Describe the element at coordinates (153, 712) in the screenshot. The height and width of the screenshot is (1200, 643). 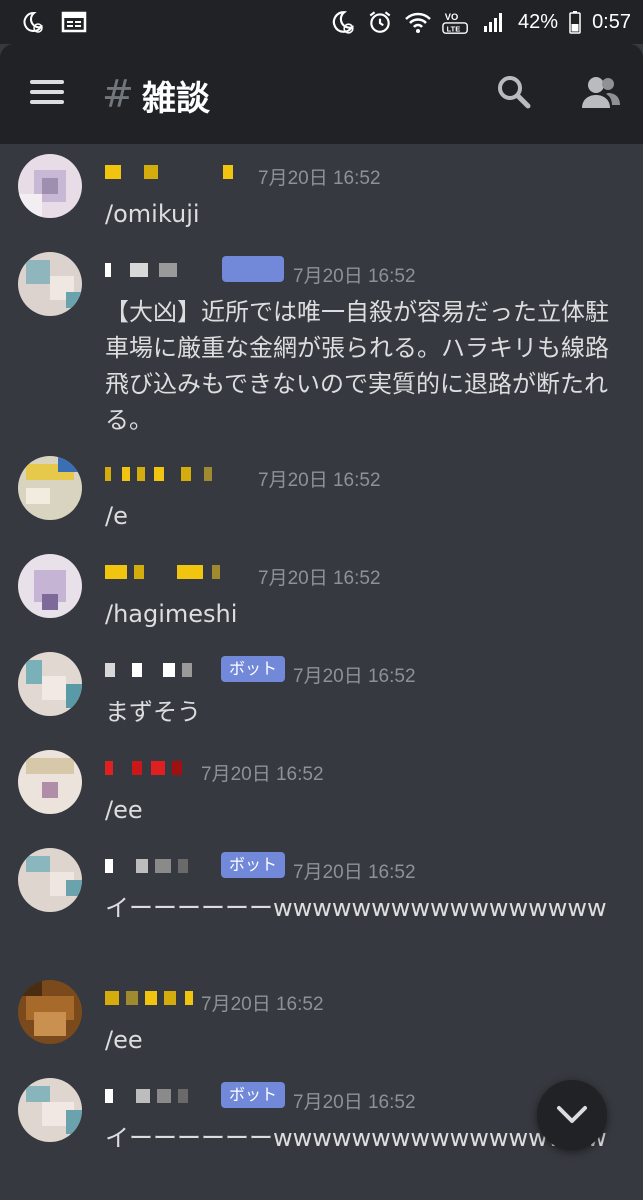
I see `message-text: まずそう` at that location.